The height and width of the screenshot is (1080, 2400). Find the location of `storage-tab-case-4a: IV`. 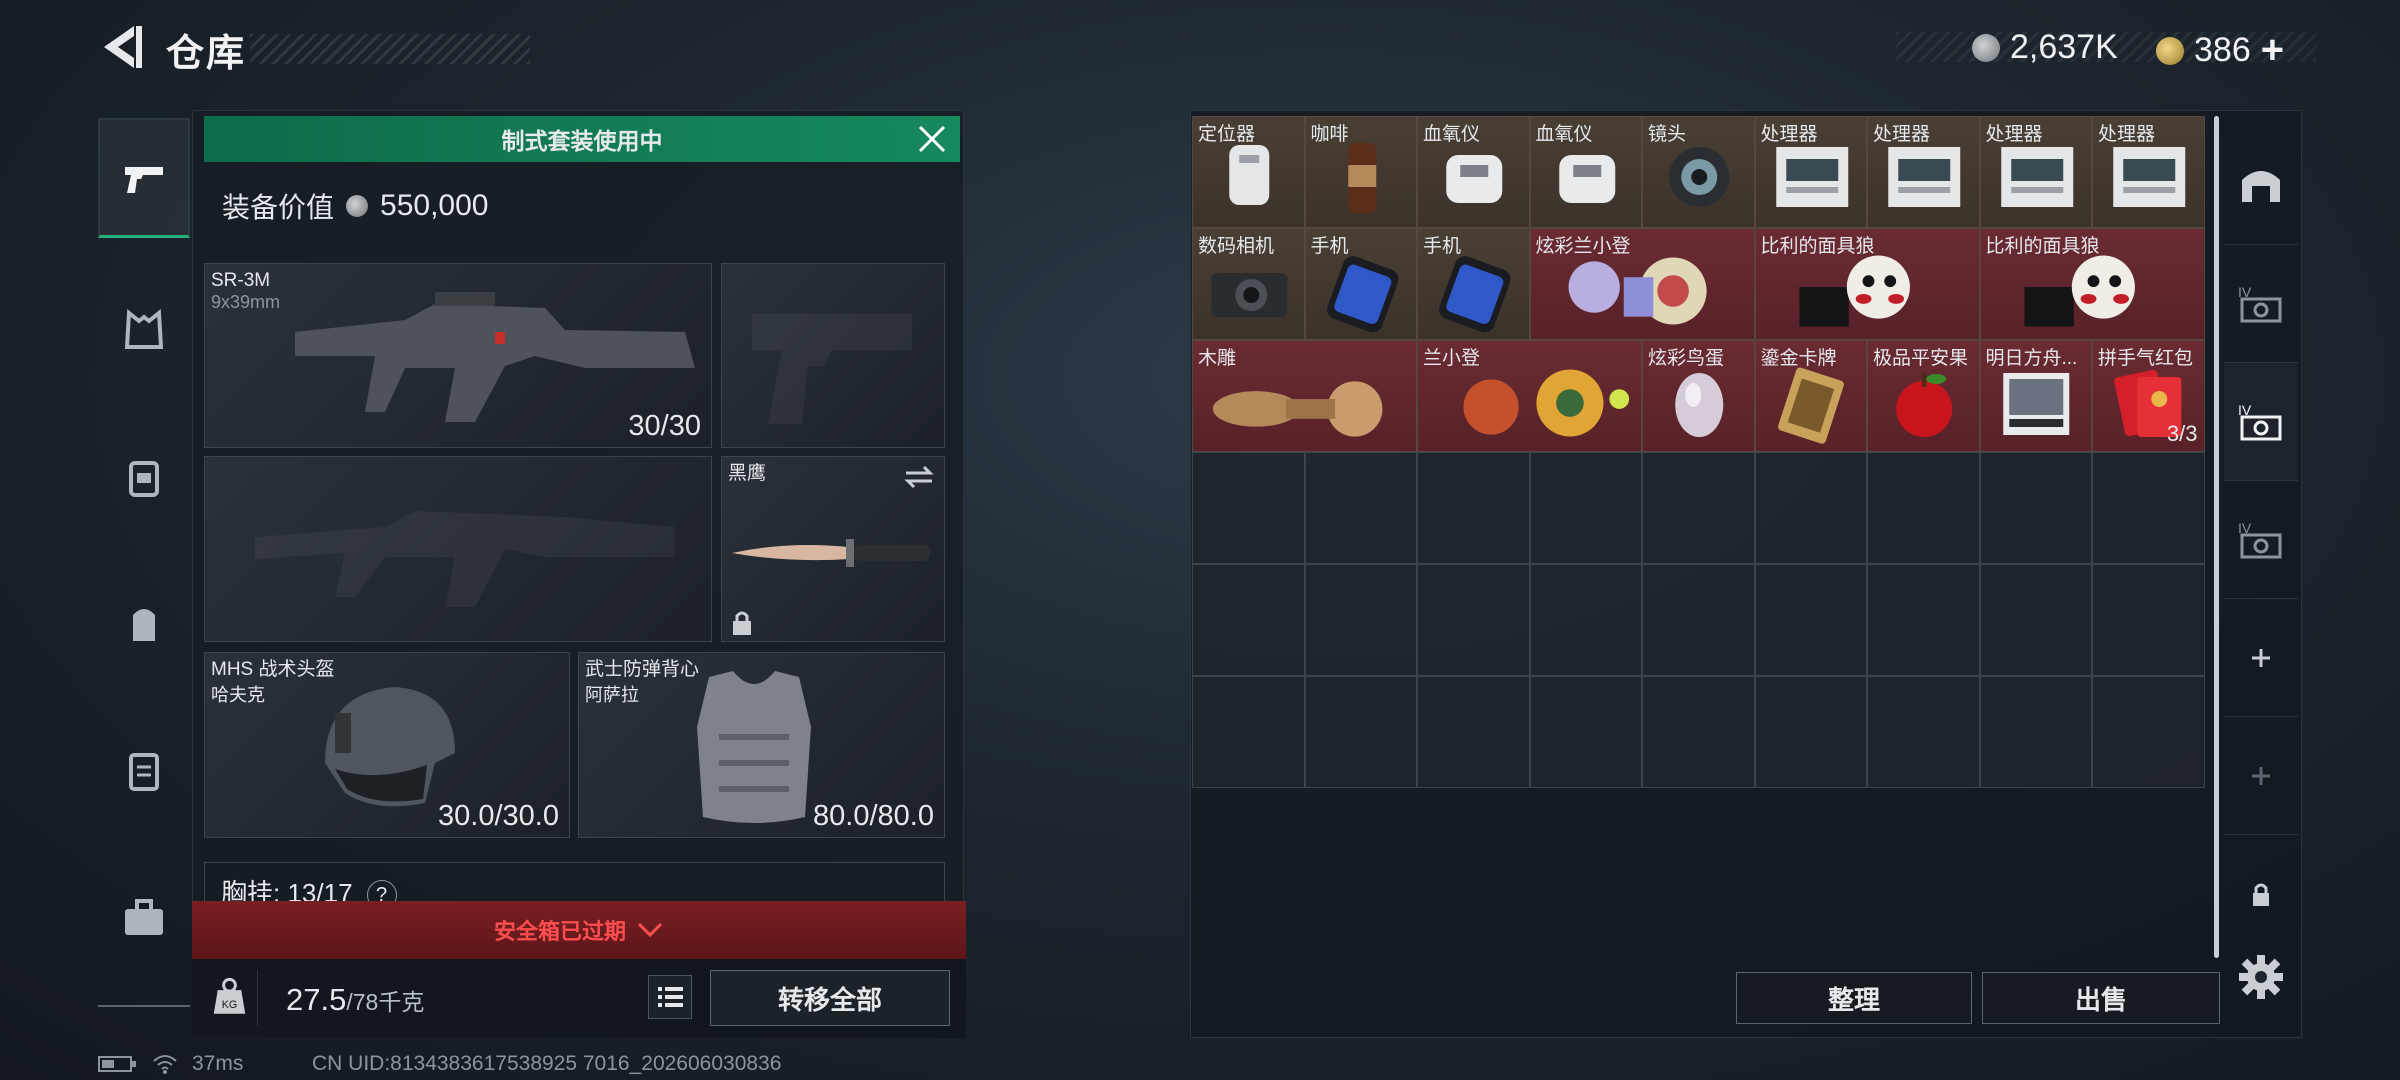

storage-tab-case-4a: IV is located at coordinates (2261, 303).